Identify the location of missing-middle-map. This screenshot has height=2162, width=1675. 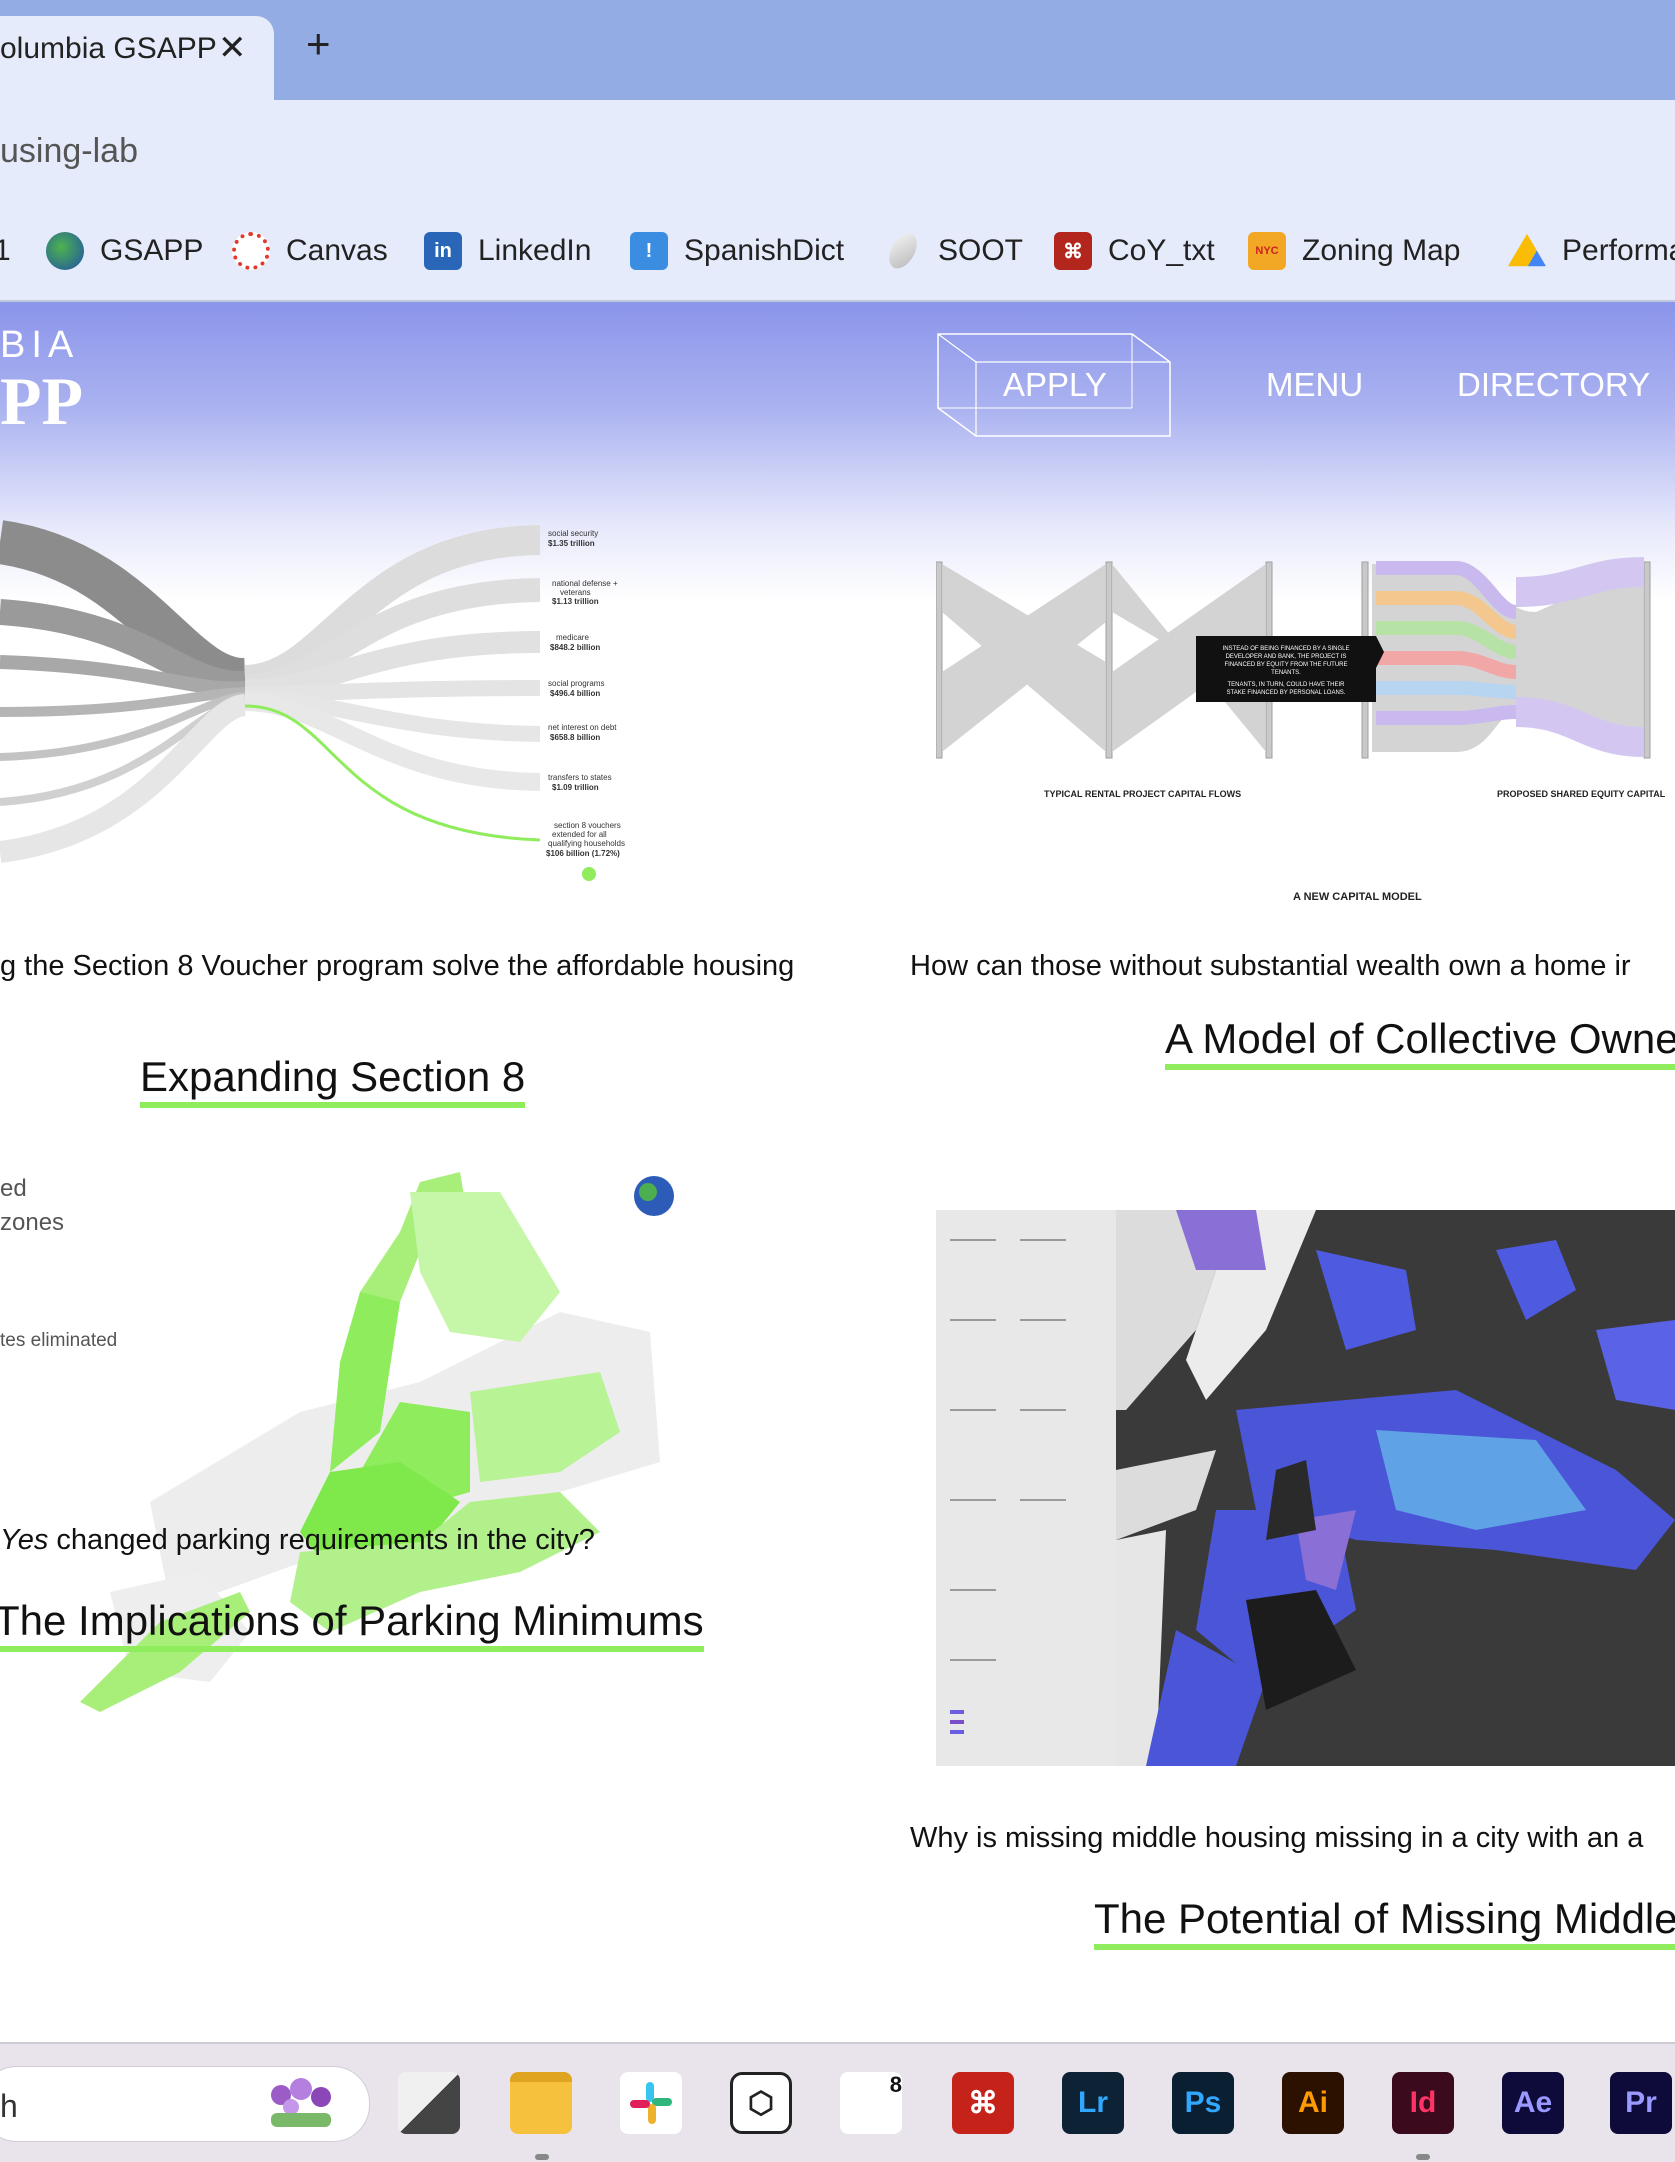
(1305, 1488).